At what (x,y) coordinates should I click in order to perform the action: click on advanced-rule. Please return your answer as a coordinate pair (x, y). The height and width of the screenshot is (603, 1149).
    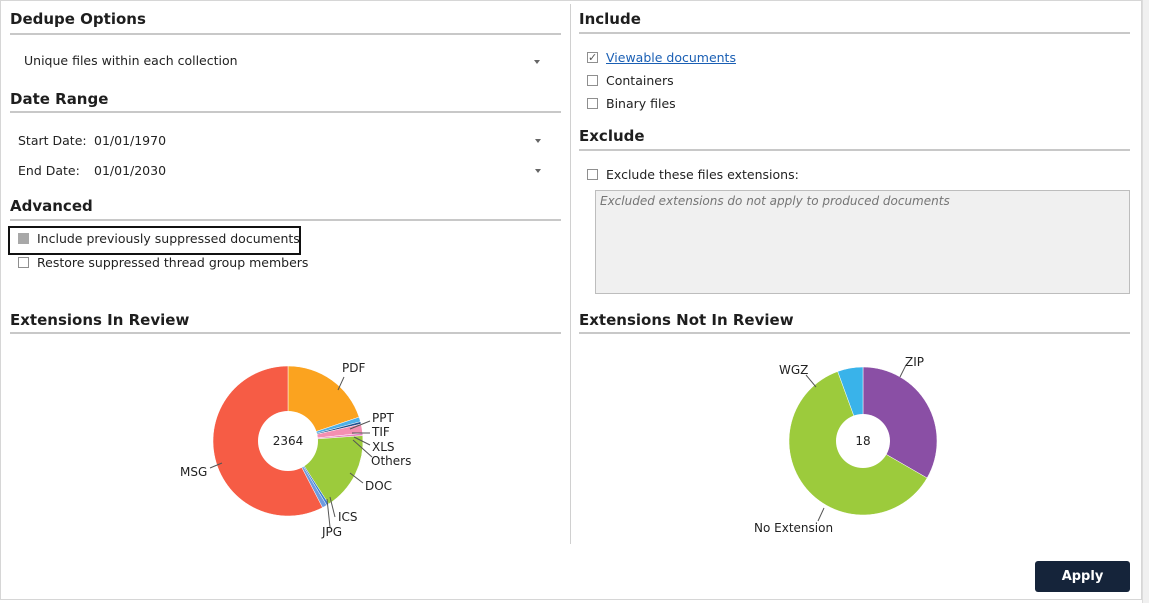
    Looking at the image, I should click on (285, 220).